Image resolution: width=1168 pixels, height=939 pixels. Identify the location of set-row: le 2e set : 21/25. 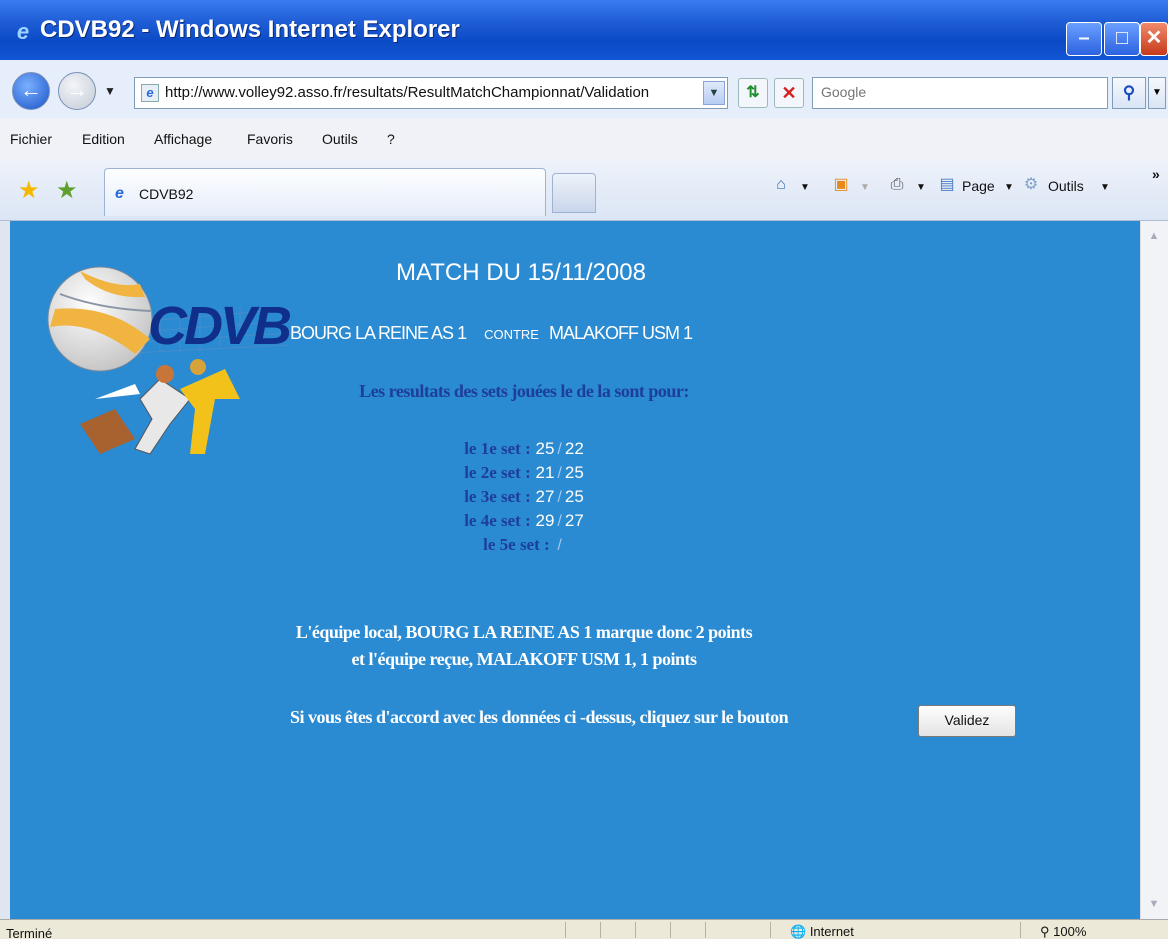
(524, 475).